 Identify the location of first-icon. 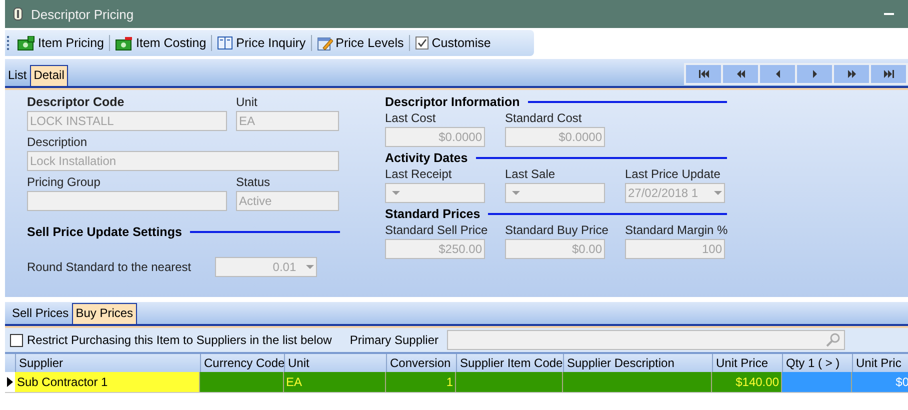
(704, 74).